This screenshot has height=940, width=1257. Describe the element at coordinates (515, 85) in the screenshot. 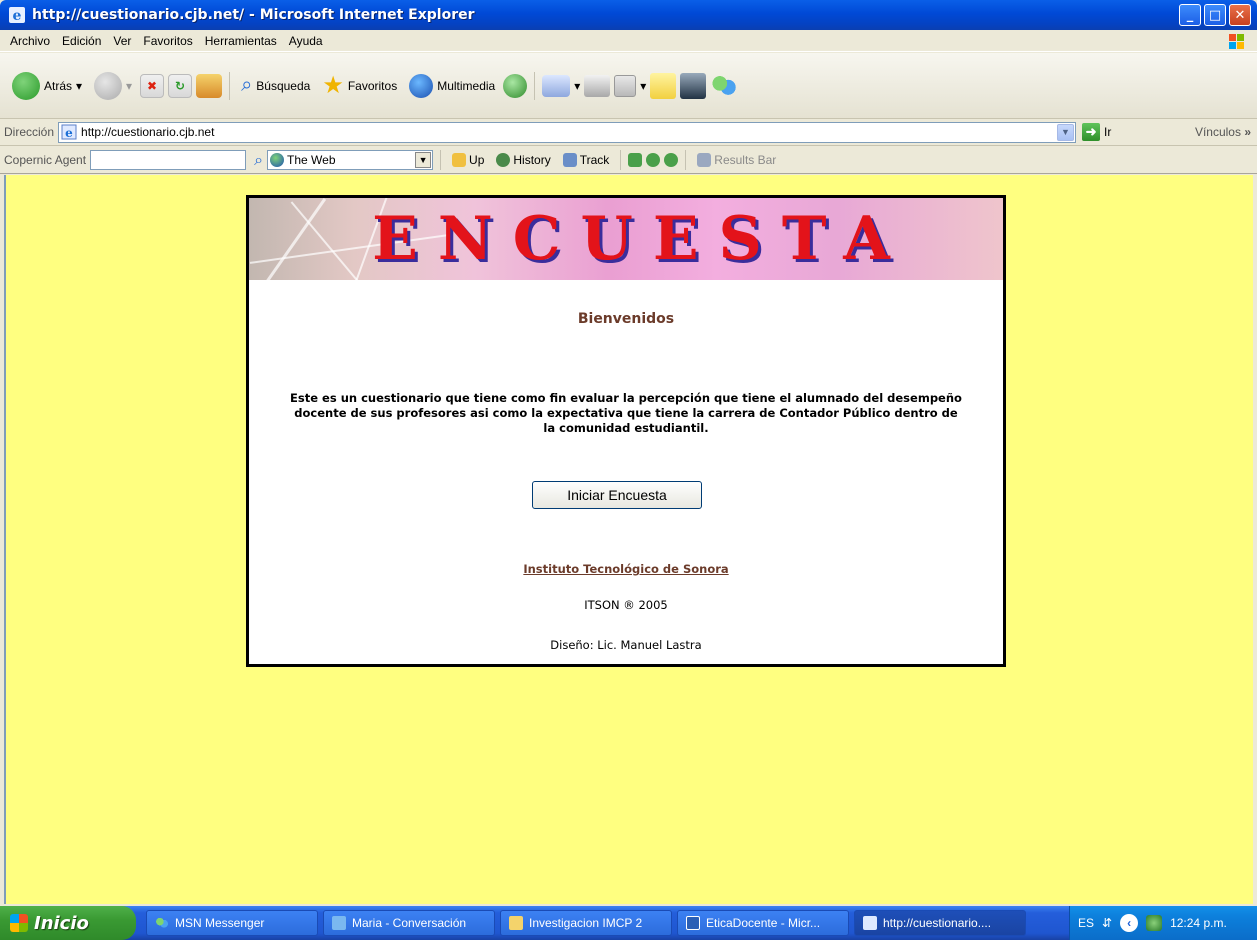

I see `history-icon` at that location.